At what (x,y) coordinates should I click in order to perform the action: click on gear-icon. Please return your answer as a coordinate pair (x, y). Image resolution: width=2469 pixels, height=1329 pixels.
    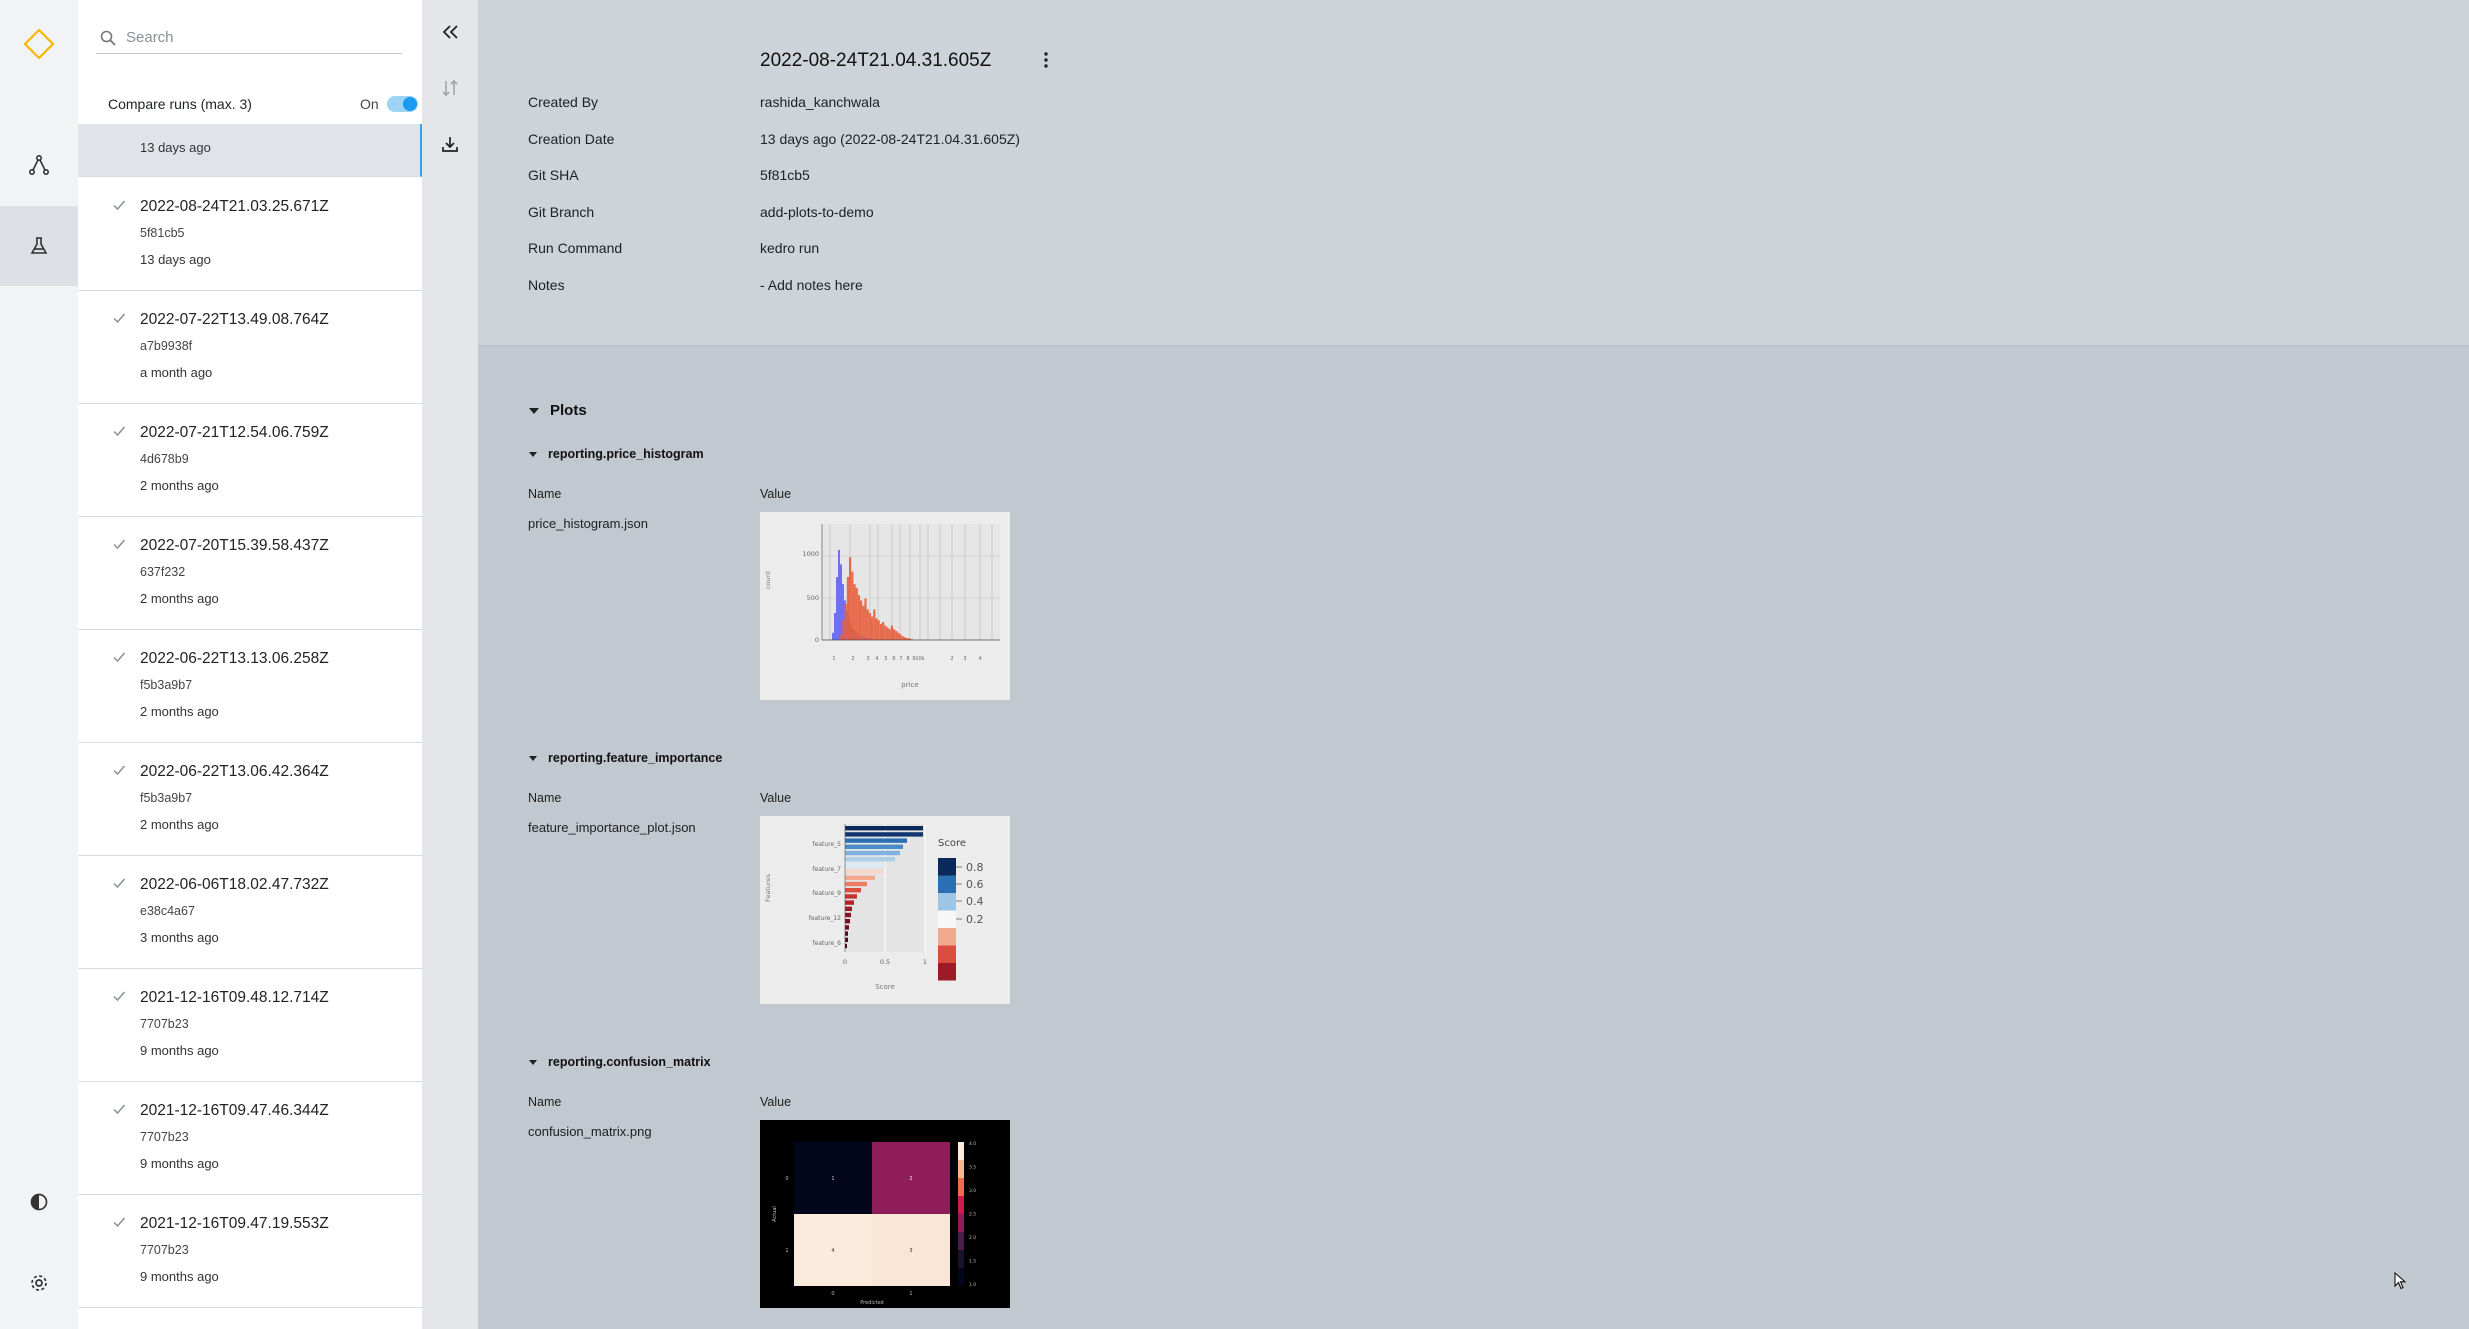
    Looking at the image, I should click on (39, 1283).